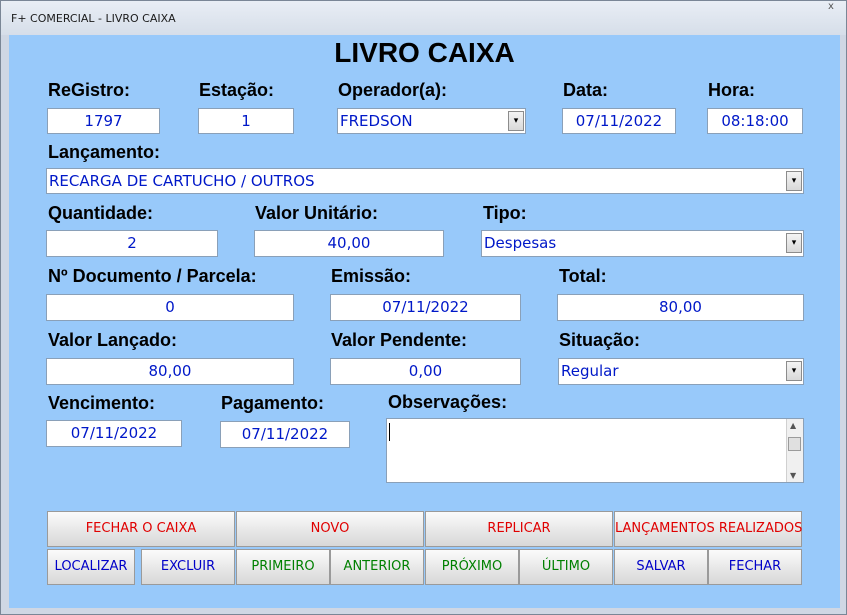  Describe the element at coordinates (285, 434) in the screenshot. I see `pagamento-field: 07/11/2022` at that location.